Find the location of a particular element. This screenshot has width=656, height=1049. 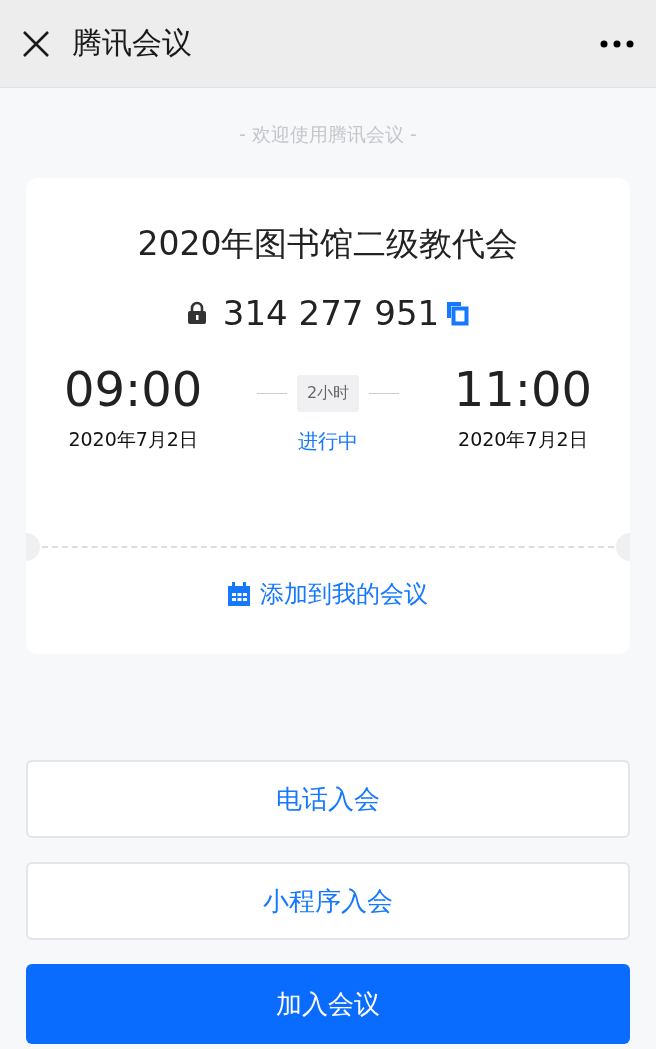

more-button is located at coordinates (617, 43).